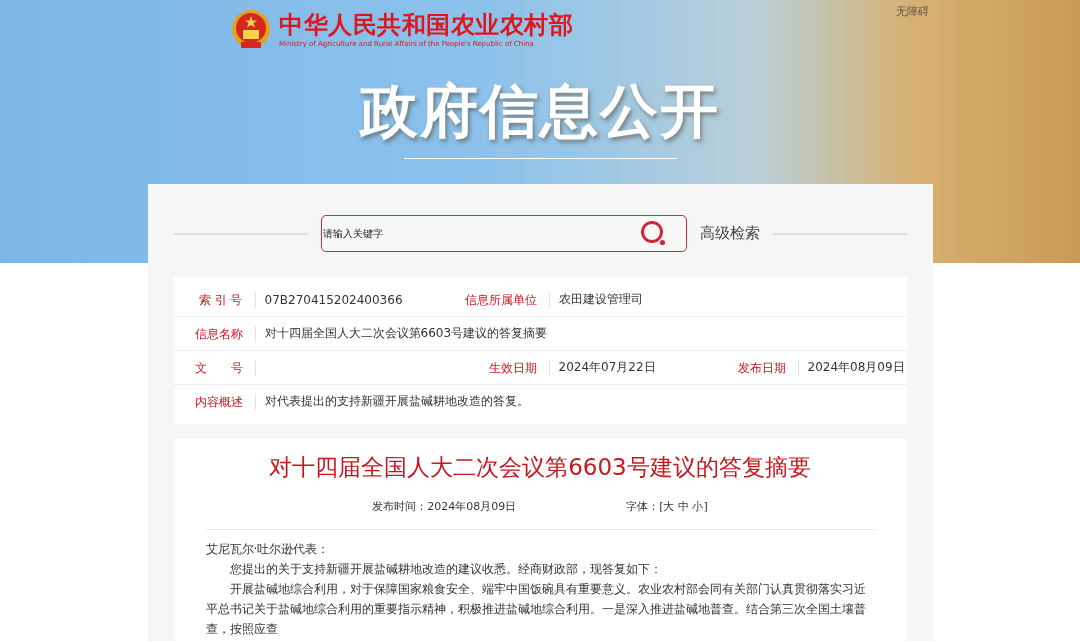 Image resolution: width=1080 pixels, height=641 pixels. I want to click on field-label: 索 引 号, so click(214, 299).